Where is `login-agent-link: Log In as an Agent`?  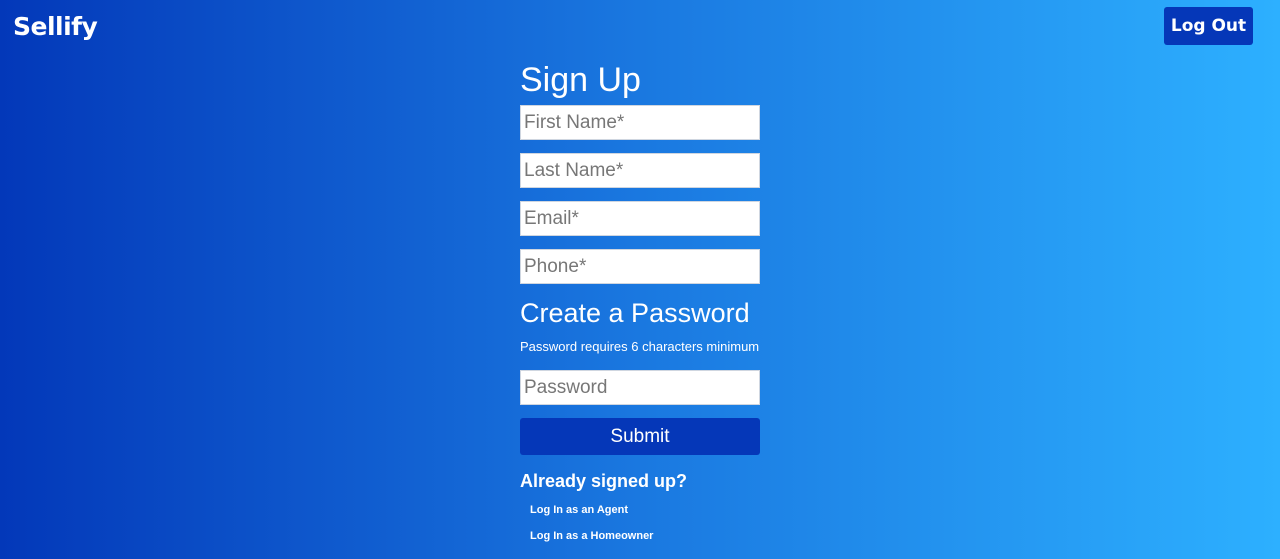 login-agent-link: Log In as an Agent is located at coordinates (645, 510).